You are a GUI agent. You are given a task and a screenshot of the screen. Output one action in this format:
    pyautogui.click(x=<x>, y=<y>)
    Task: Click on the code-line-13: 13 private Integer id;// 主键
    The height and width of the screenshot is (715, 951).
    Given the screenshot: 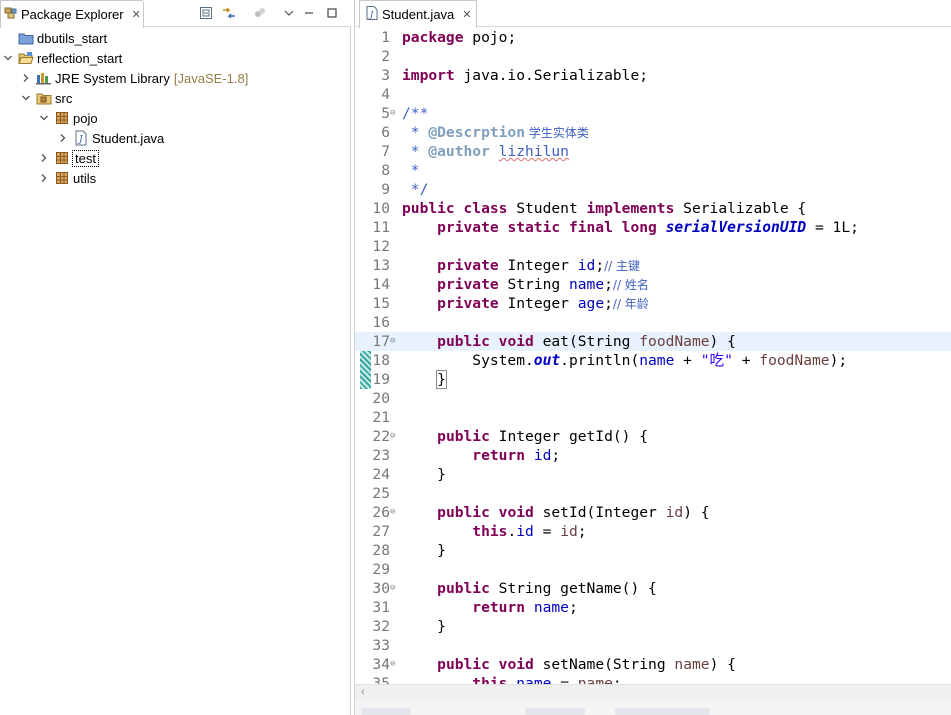 What is the action you would take?
    pyautogui.click(x=506, y=265)
    